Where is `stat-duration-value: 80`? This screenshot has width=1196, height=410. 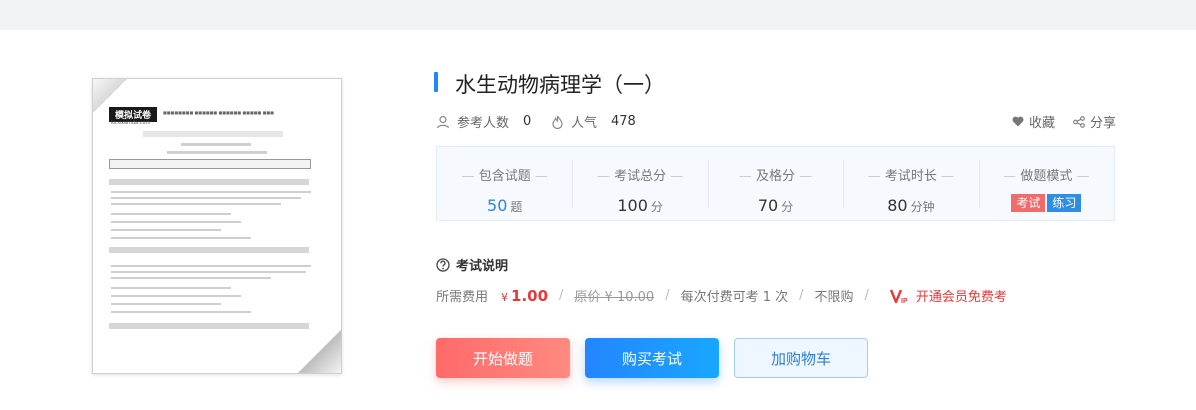 stat-duration-value: 80 is located at coordinates (897, 205).